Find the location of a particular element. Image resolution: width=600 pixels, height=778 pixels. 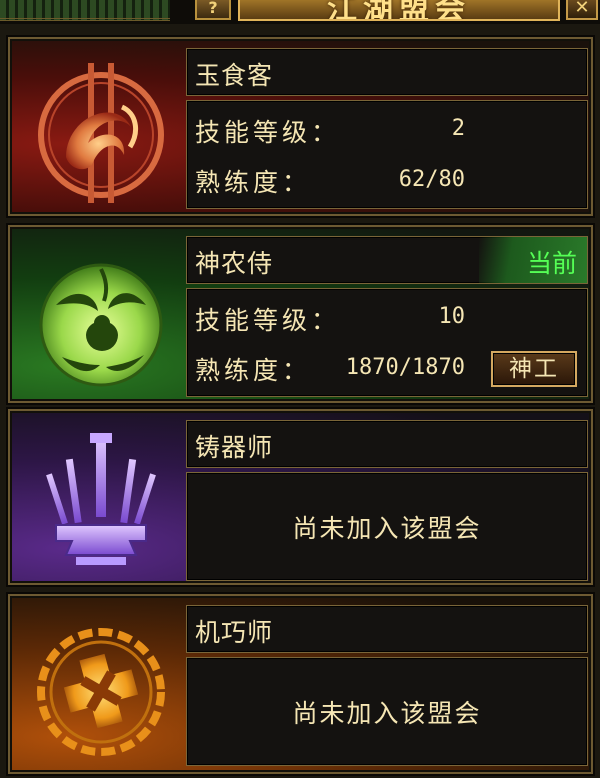

proficiency-value: 62/80 is located at coordinates (431, 179).